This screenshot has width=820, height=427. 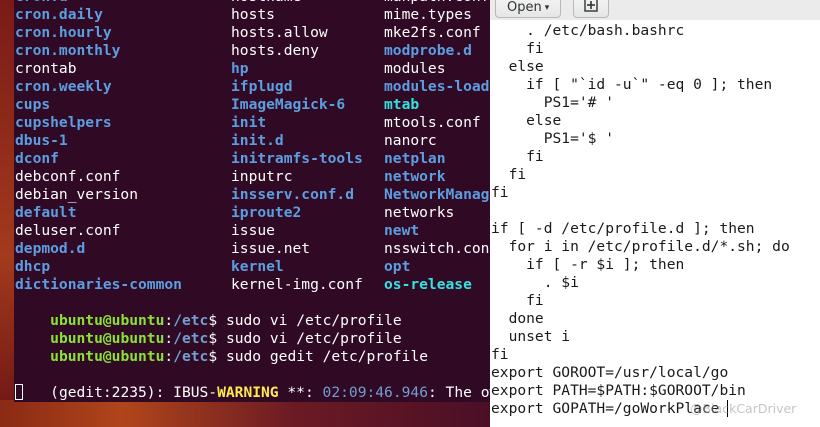 What do you see at coordinates (640, 246) in the screenshot?
I see `code-line: for i in /etc/profile.d/*.sh; do` at bounding box center [640, 246].